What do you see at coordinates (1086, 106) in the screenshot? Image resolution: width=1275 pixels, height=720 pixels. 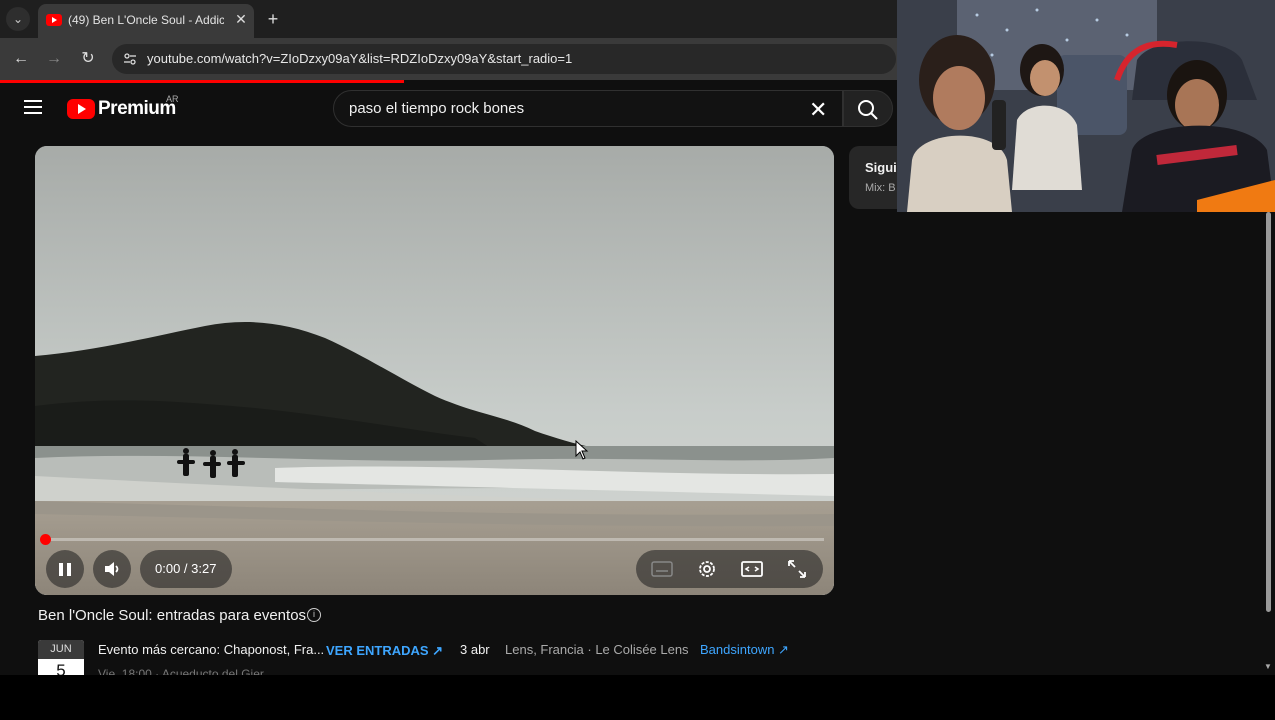 I see `webcam-overlay` at bounding box center [1086, 106].